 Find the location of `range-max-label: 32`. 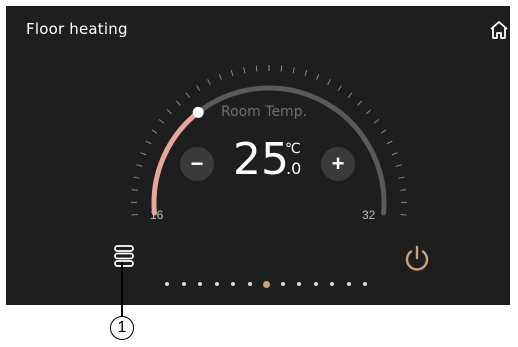

range-max-label: 32 is located at coordinates (369, 215).